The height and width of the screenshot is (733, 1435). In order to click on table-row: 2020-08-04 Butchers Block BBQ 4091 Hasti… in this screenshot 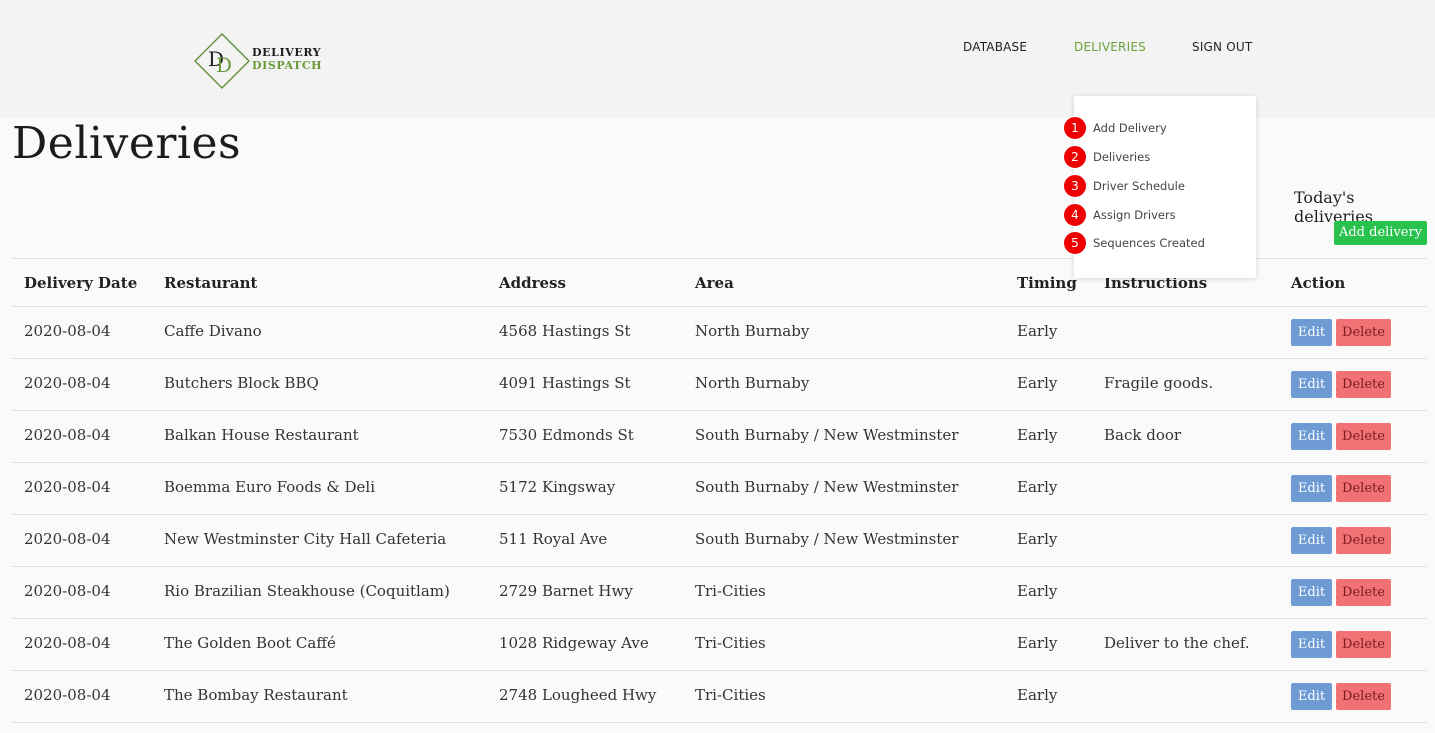, I will do `click(719, 385)`.